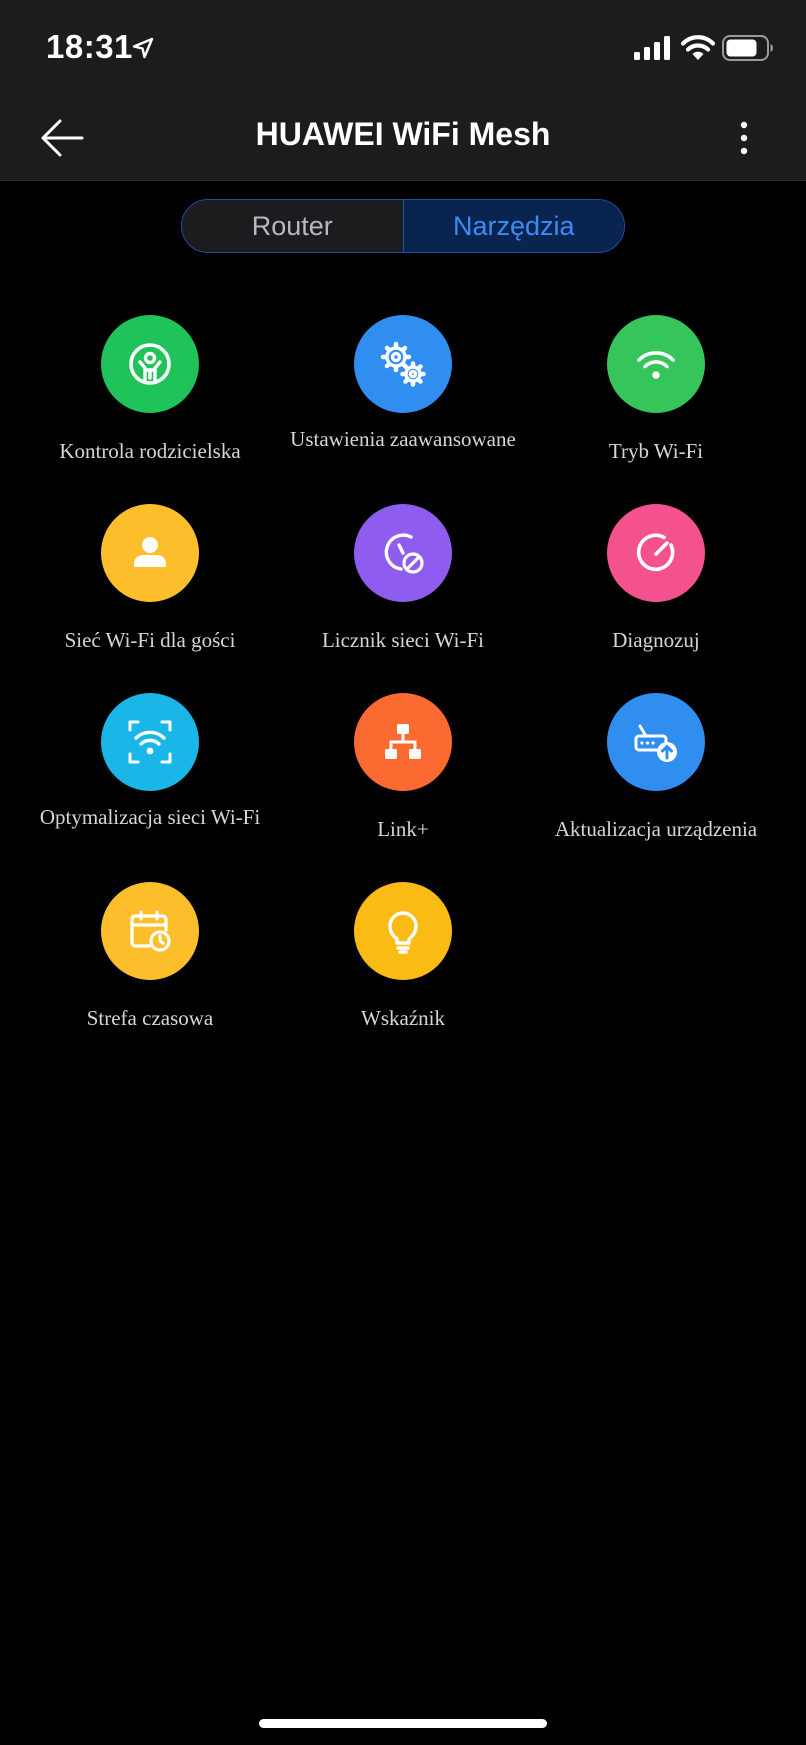 This screenshot has width=806, height=1745. Describe the element at coordinates (150, 451) in the screenshot. I see `tool-label: Kontrola rodzicielska` at that location.